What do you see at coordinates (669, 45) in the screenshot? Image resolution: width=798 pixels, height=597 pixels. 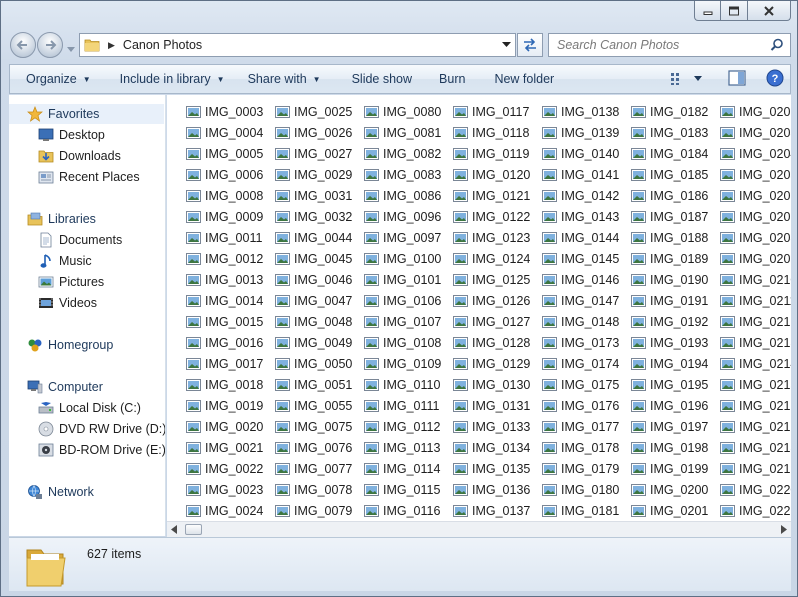 I see `search-input: Search Canon Photos` at bounding box center [669, 45].